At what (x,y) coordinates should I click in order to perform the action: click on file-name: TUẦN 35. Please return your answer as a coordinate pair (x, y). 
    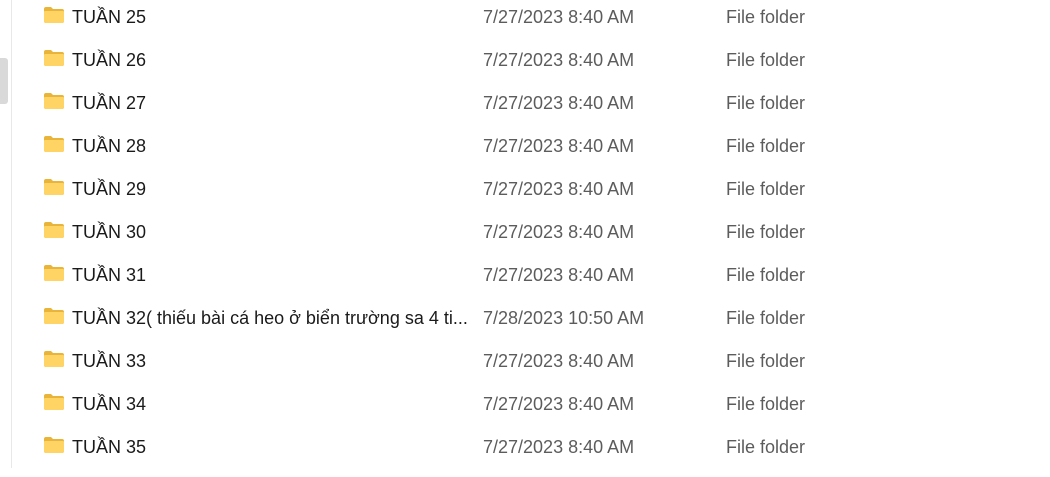
    Looking at the image, I should click on (109, 447).